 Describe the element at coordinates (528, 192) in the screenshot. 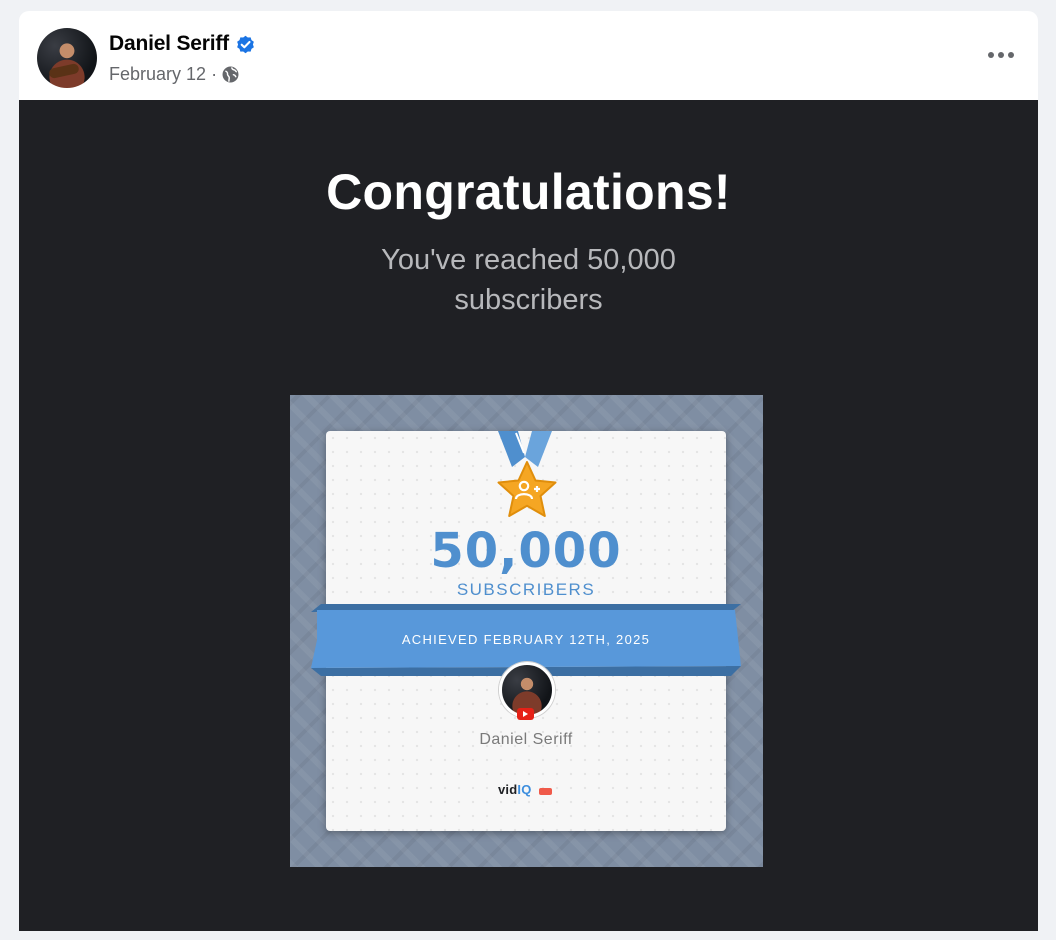

I see `congrats-title: Congratulations!` at that location.